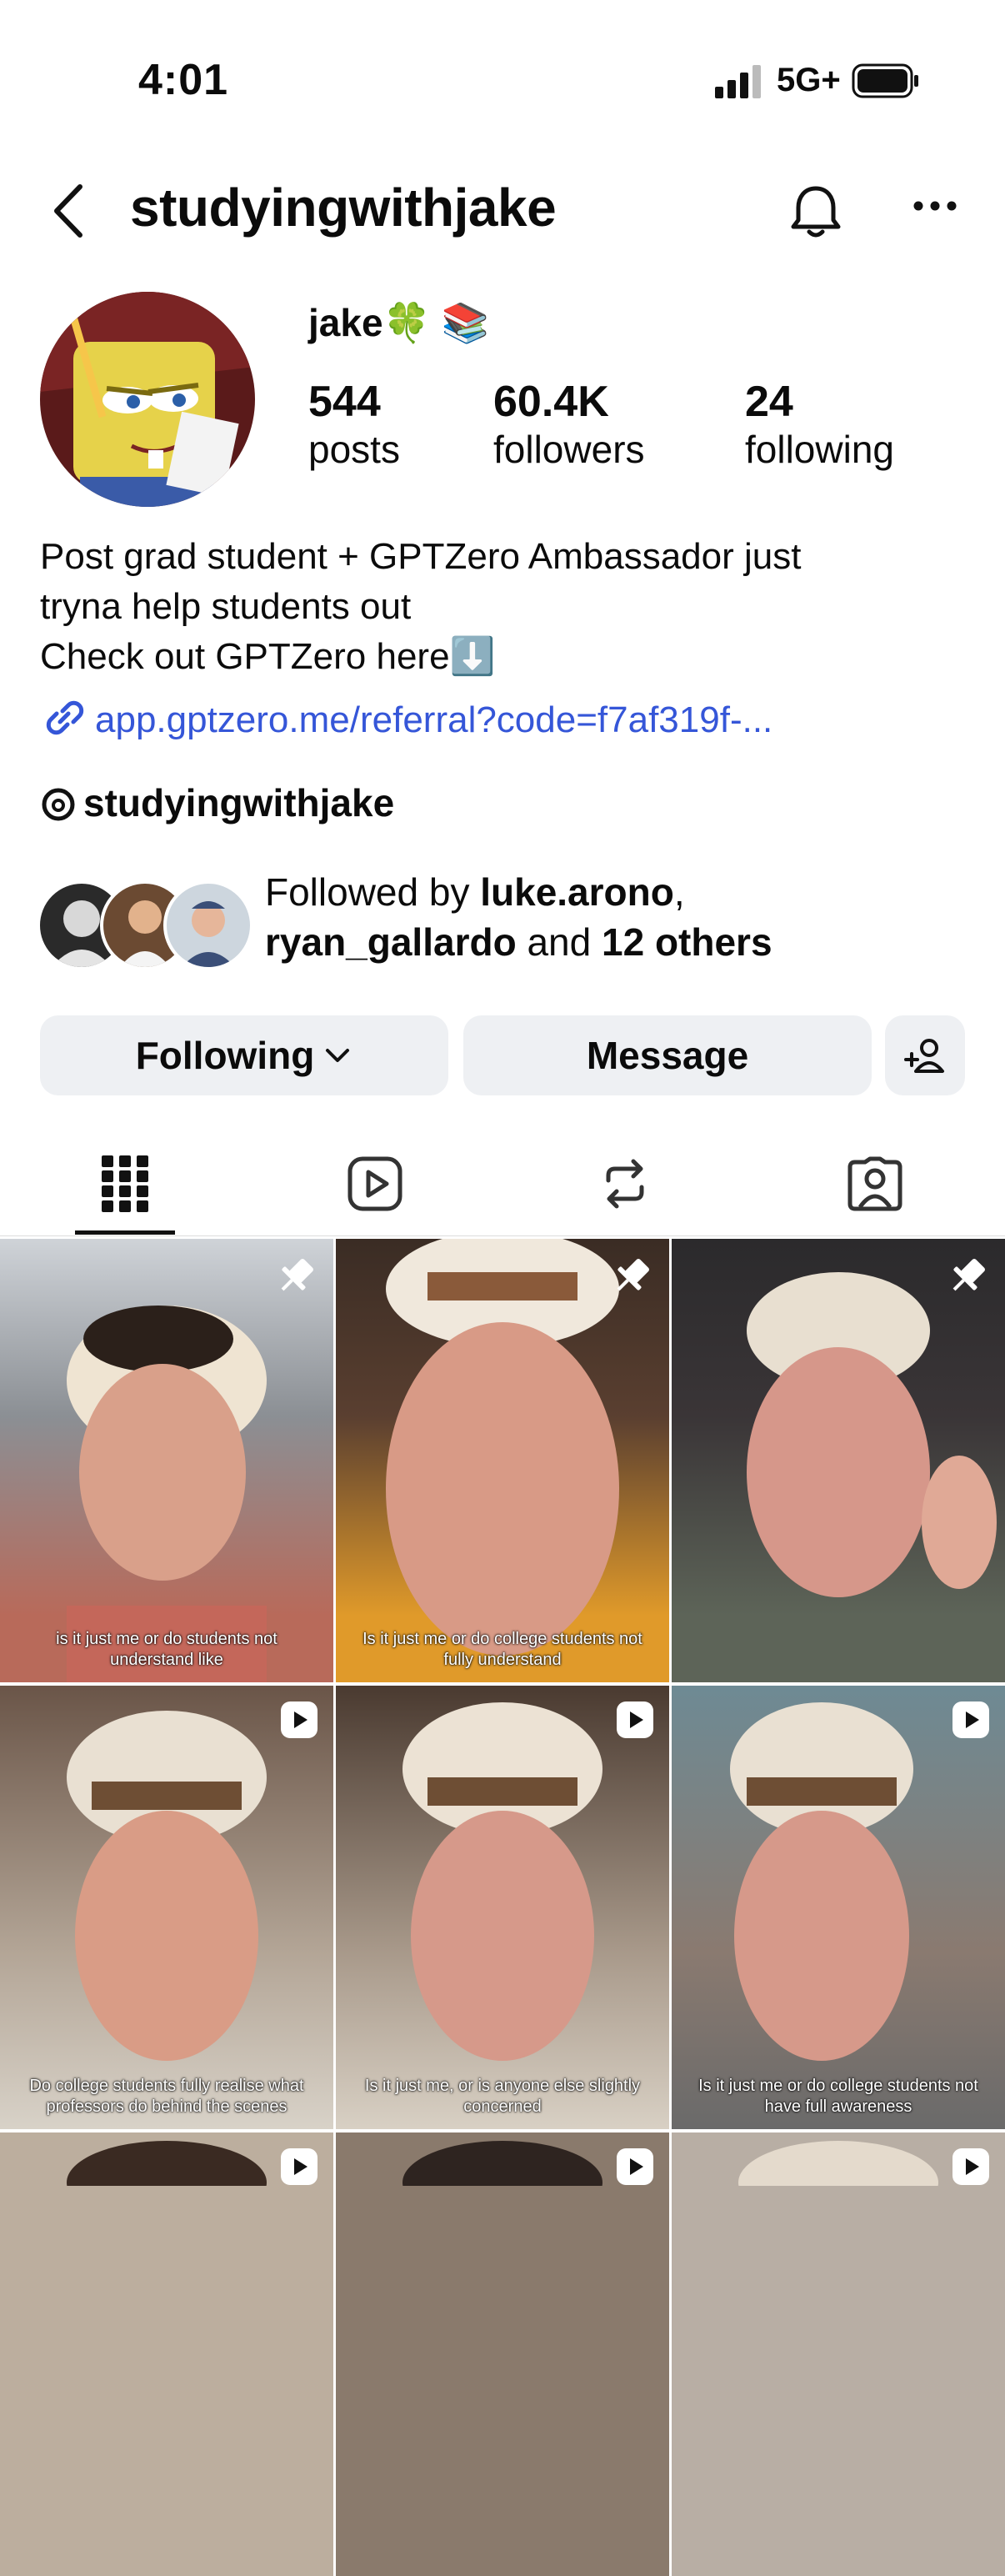  I want to click on following-count: 24, so click(769, 402).